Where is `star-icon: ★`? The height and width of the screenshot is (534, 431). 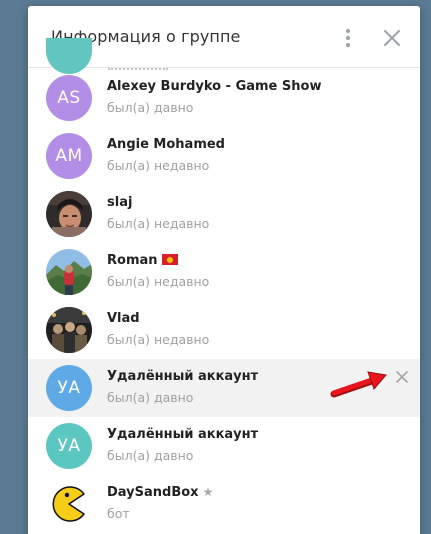
star-icon: ★ is located at coordinates (208, 492).